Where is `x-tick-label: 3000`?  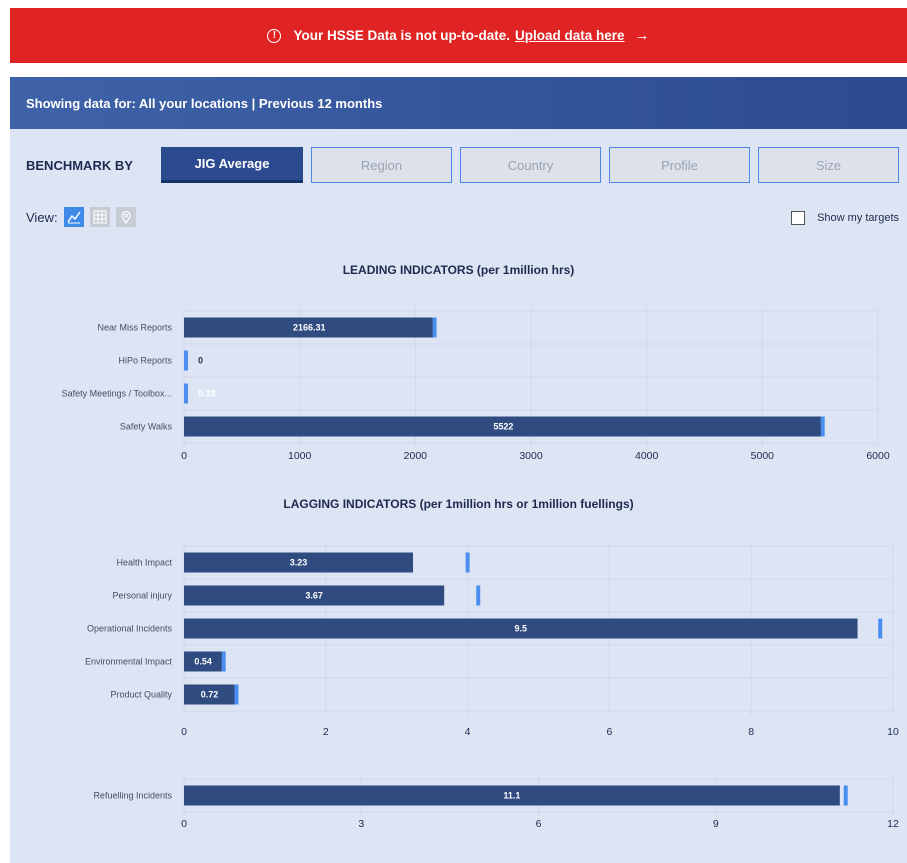 x-tick-label: 3000 is located at coordinates (531, 456).